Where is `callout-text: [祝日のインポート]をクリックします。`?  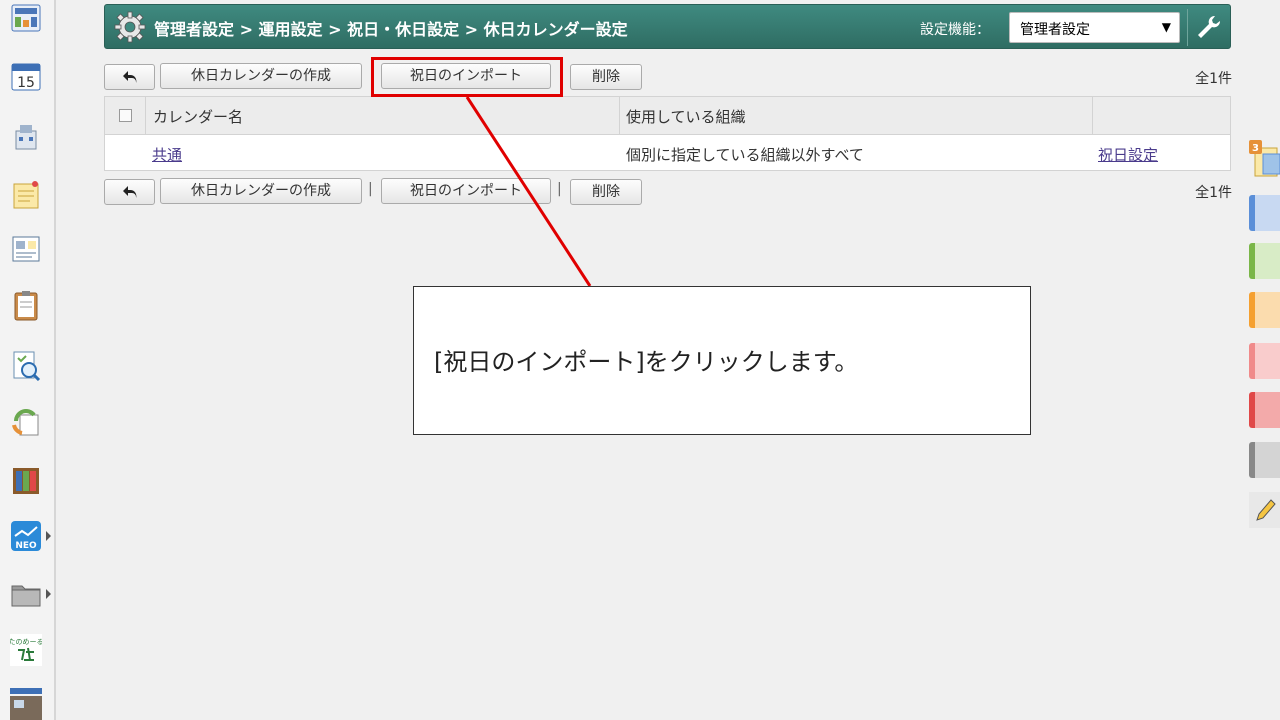
callout-text: [祝日のインポート]をクリックします。 is located at coordinates (646, 362).